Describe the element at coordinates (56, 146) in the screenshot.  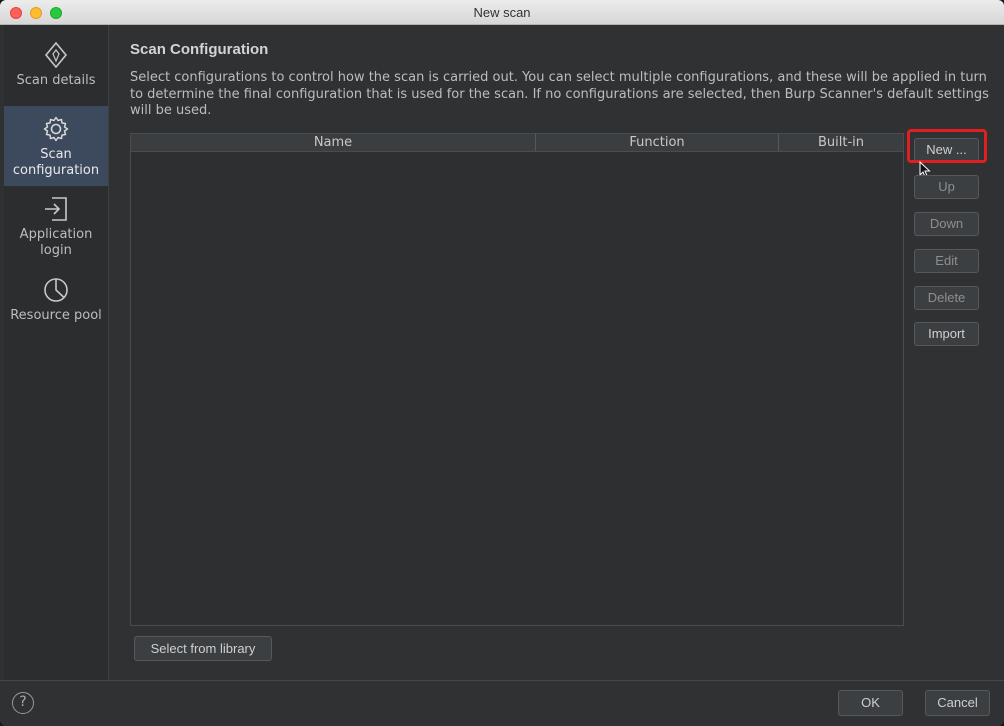
I see `sidebar-item-scan-configuration: Scan configuration` at that location.